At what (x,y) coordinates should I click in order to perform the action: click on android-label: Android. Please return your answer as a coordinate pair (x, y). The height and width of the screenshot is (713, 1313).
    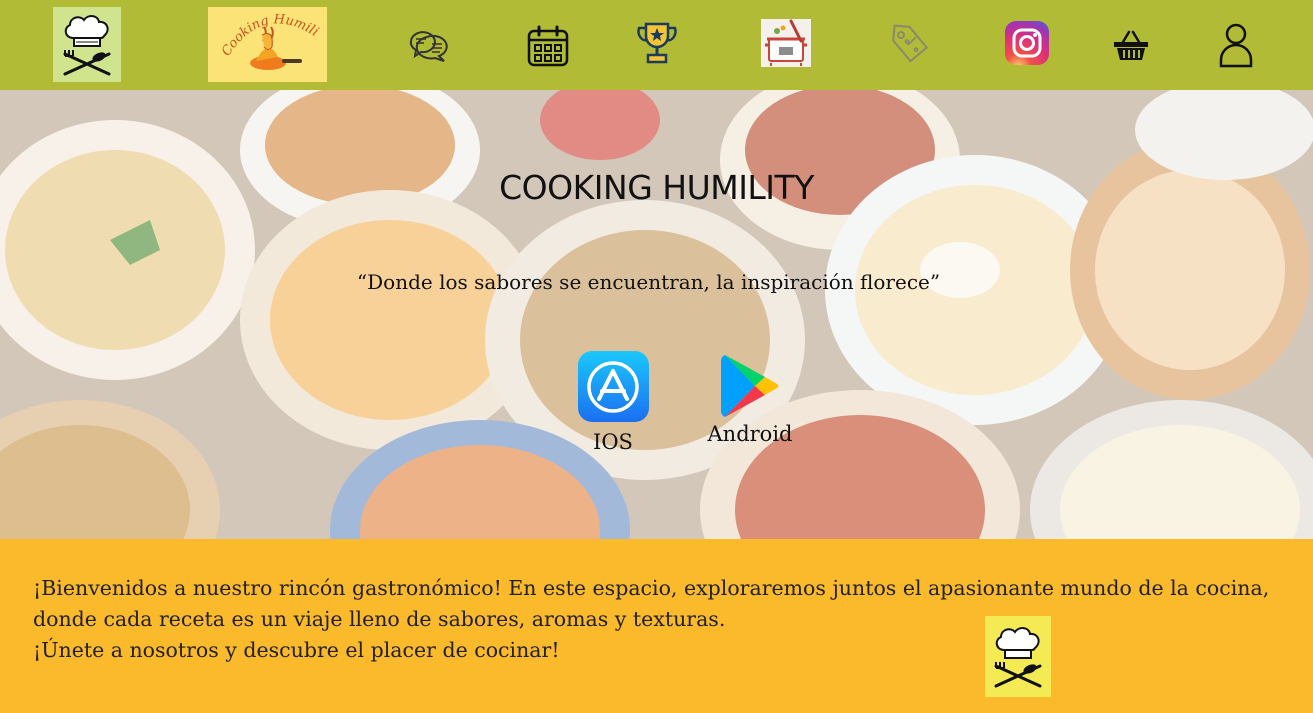
    Looking at the image, I should click on (750, 434).